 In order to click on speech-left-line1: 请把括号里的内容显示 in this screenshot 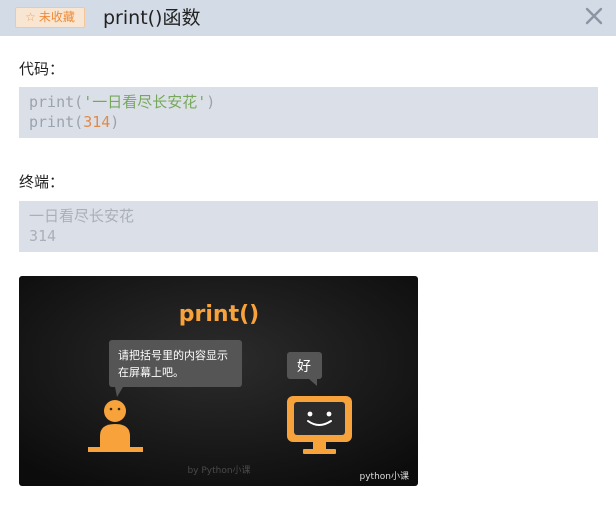, I will do `click(173, 355)`.